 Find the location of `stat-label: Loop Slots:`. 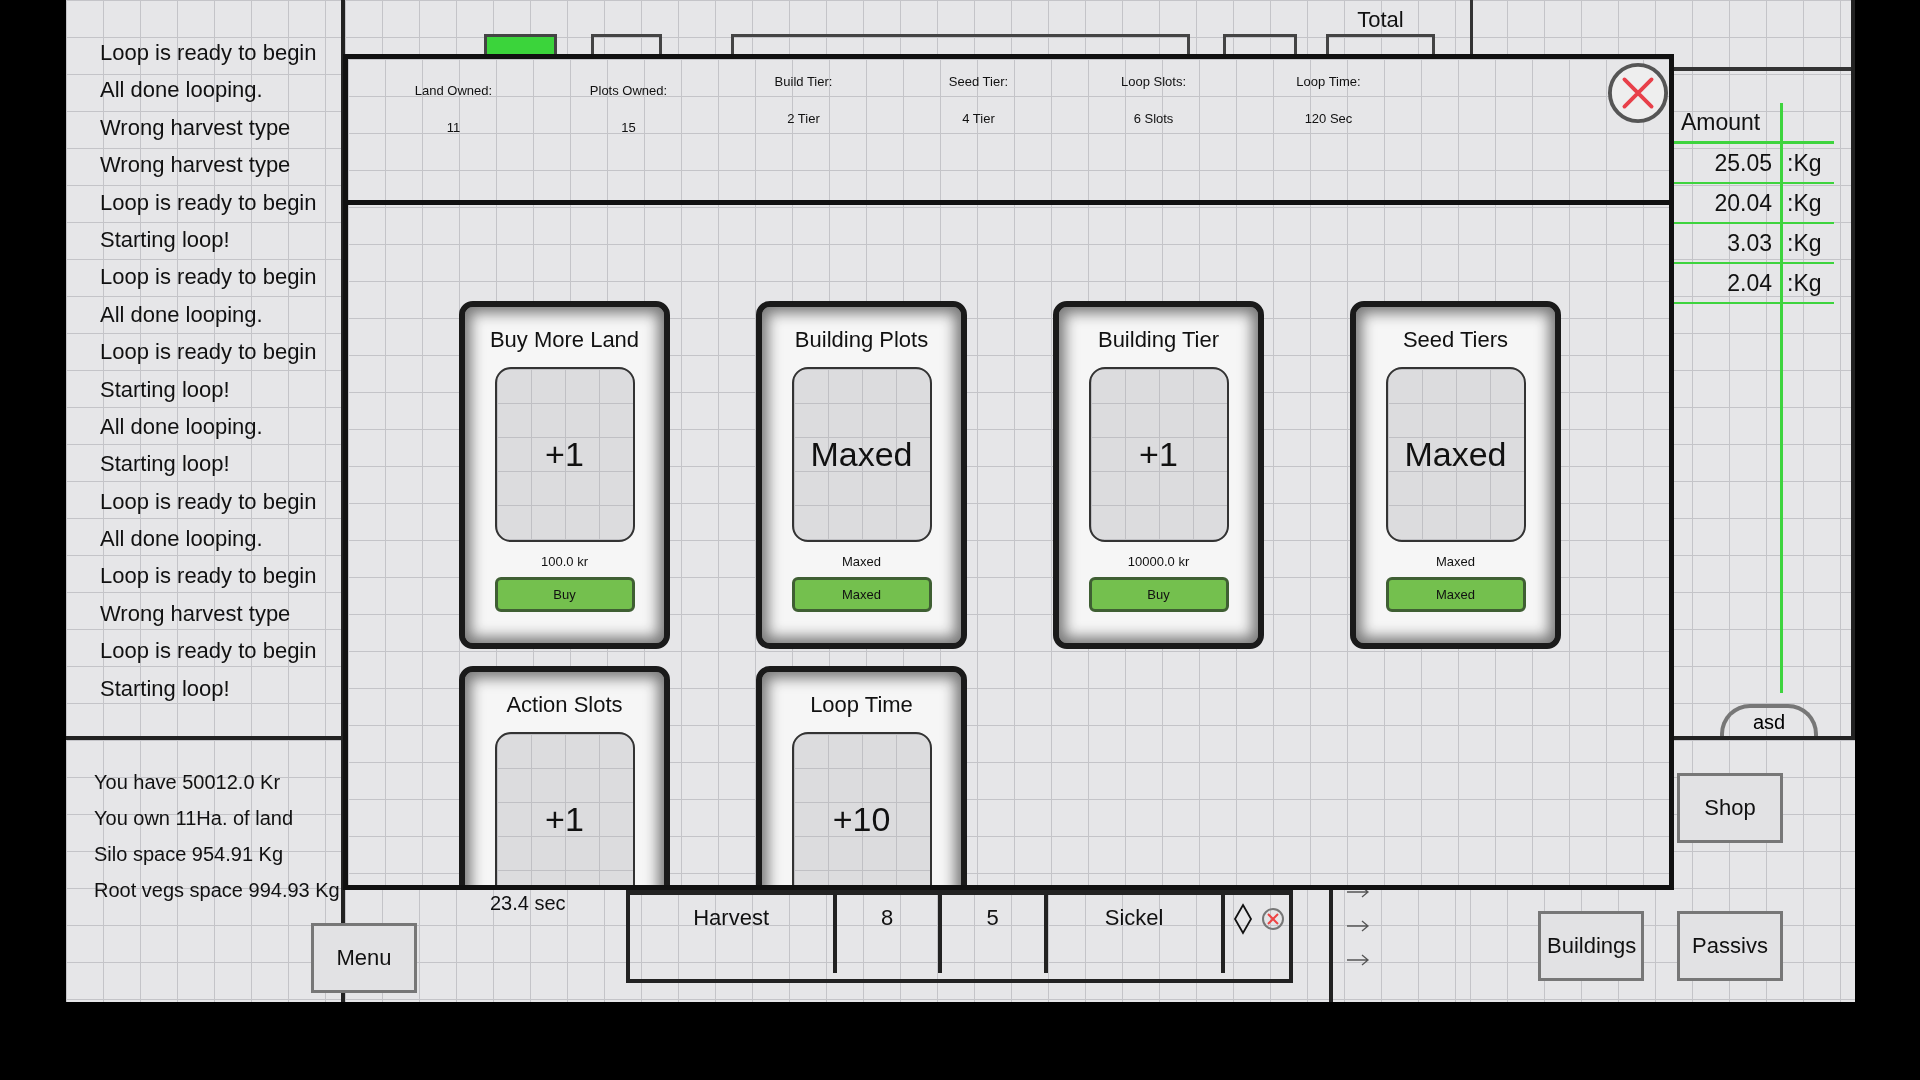

stat-label: Loop Slots: is located at coordinates (1153, 81).